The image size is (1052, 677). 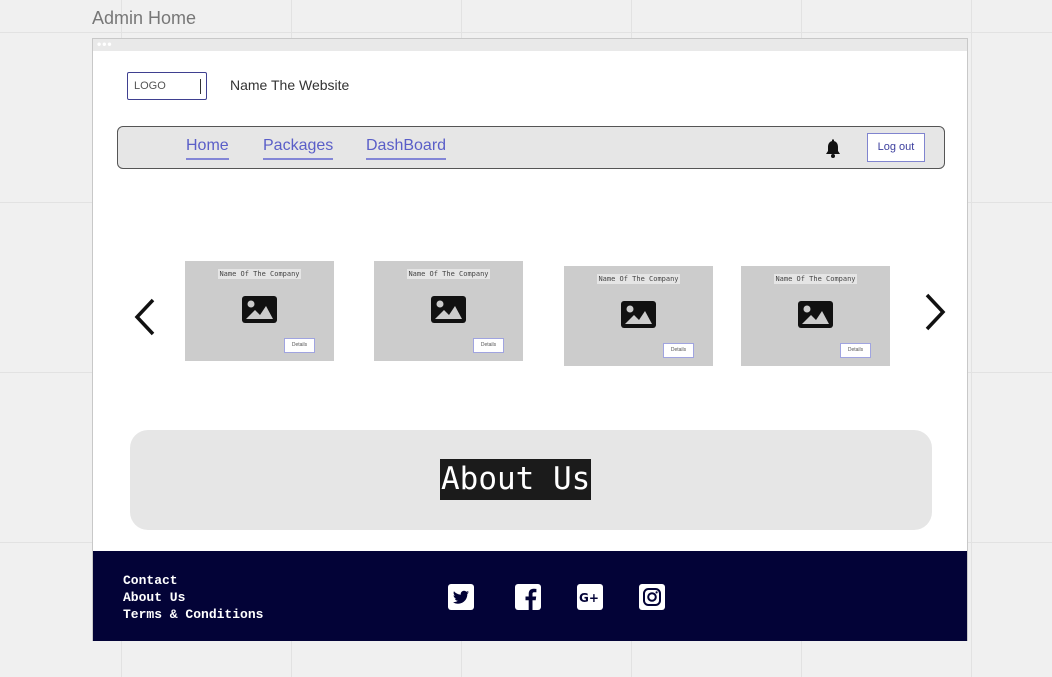 What do you see at coordinates (934, 312) in the screenshot?
I see `chevron-right-icon` at bounding box center [934, 312].